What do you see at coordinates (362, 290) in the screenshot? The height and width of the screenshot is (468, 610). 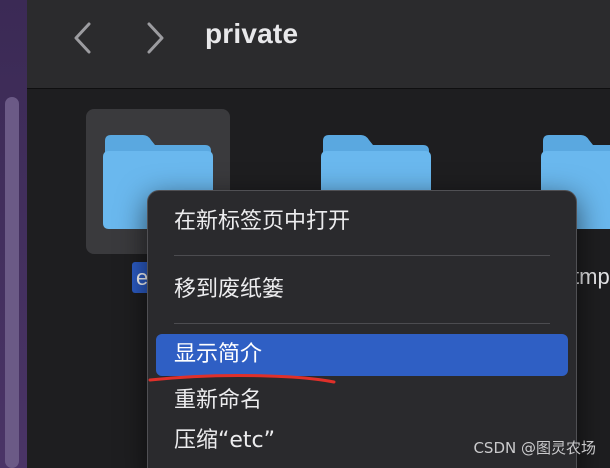 I see `menu-item-move-to-trash: 移到废纸篓` at bounding box center [362, 290].